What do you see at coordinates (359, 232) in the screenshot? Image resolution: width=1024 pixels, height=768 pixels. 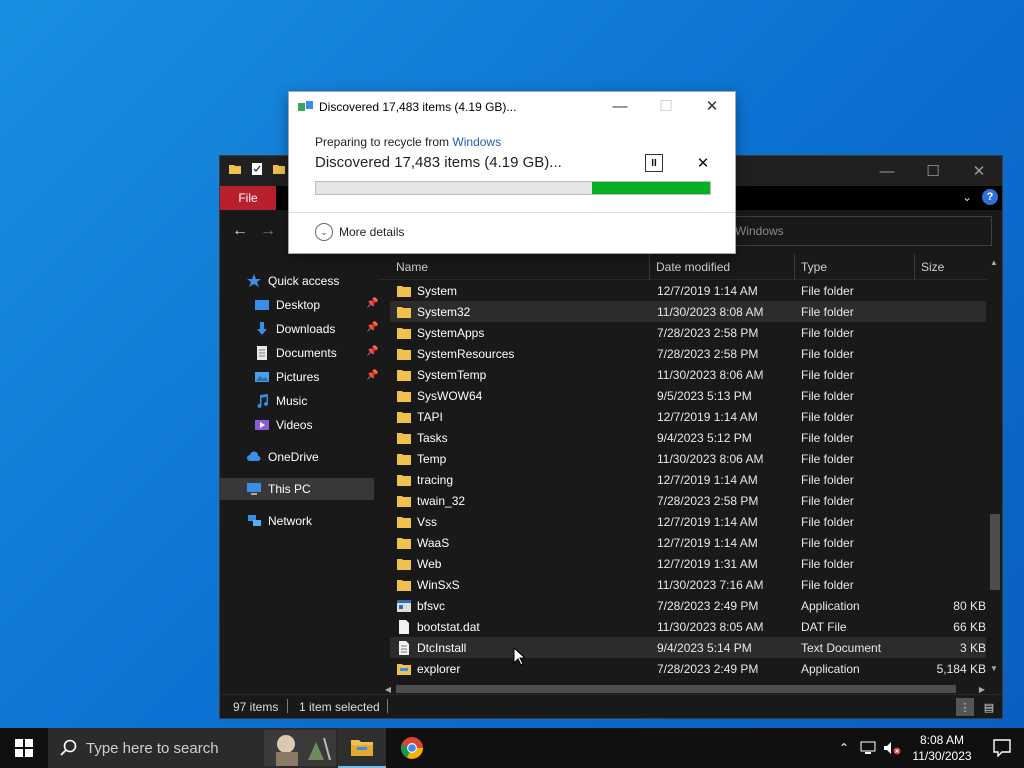 I see `more-details-toggle: ⌄ More details` at bounding box center [359, 232].